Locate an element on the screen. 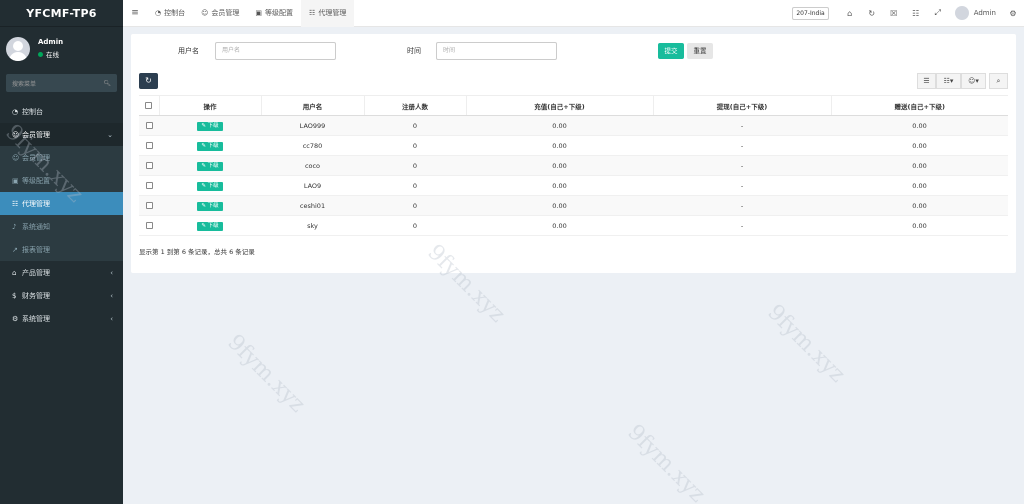 The width and height of the screenshot is (1024, 504). columns-button: ☷▾ is located at coordinates (948, 81).